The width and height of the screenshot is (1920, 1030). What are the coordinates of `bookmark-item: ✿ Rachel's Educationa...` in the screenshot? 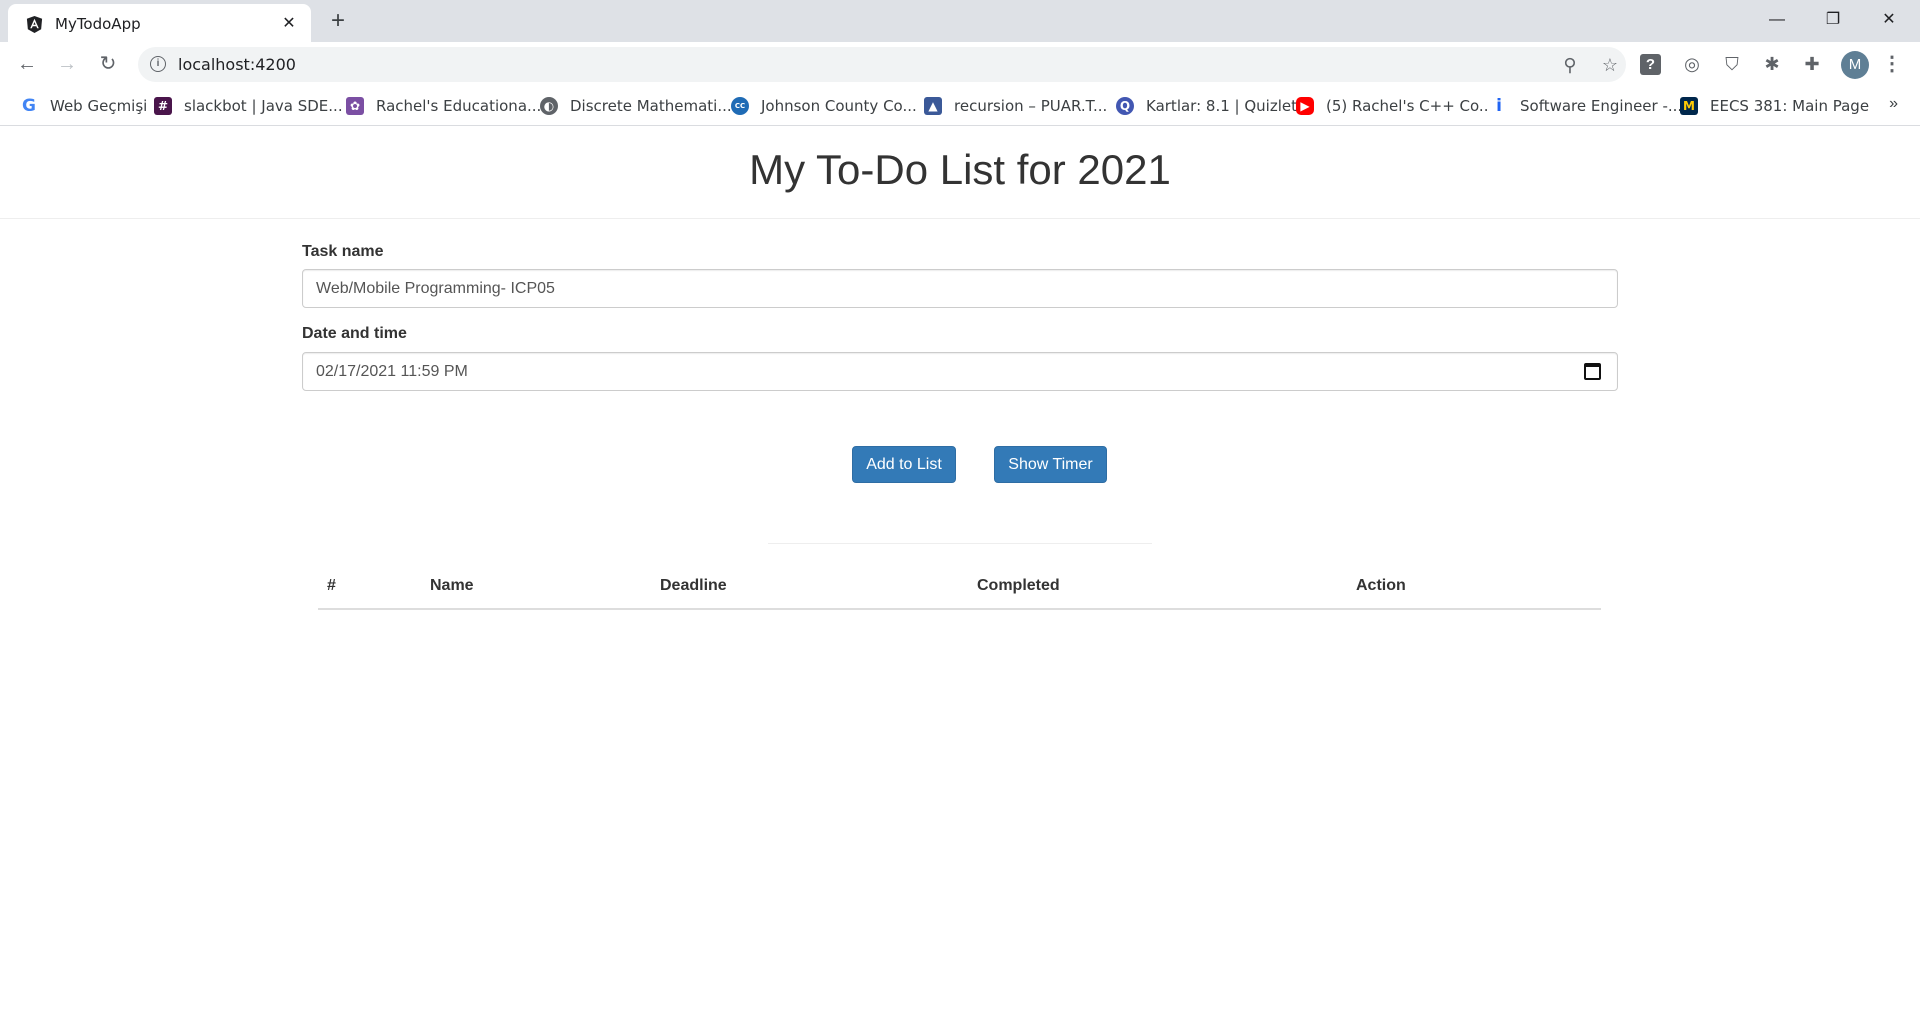 It's located at (443, 106).